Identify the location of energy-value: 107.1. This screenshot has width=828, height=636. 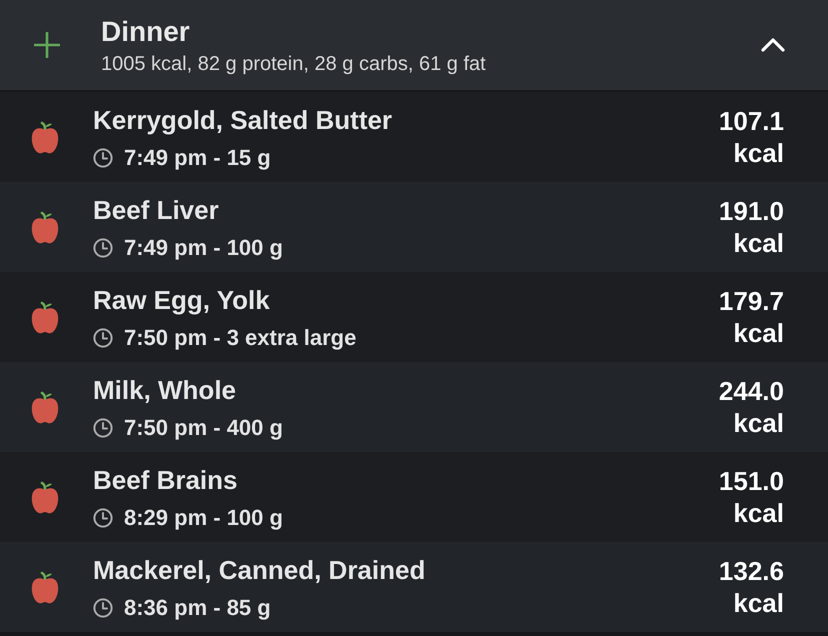
(751, 121).